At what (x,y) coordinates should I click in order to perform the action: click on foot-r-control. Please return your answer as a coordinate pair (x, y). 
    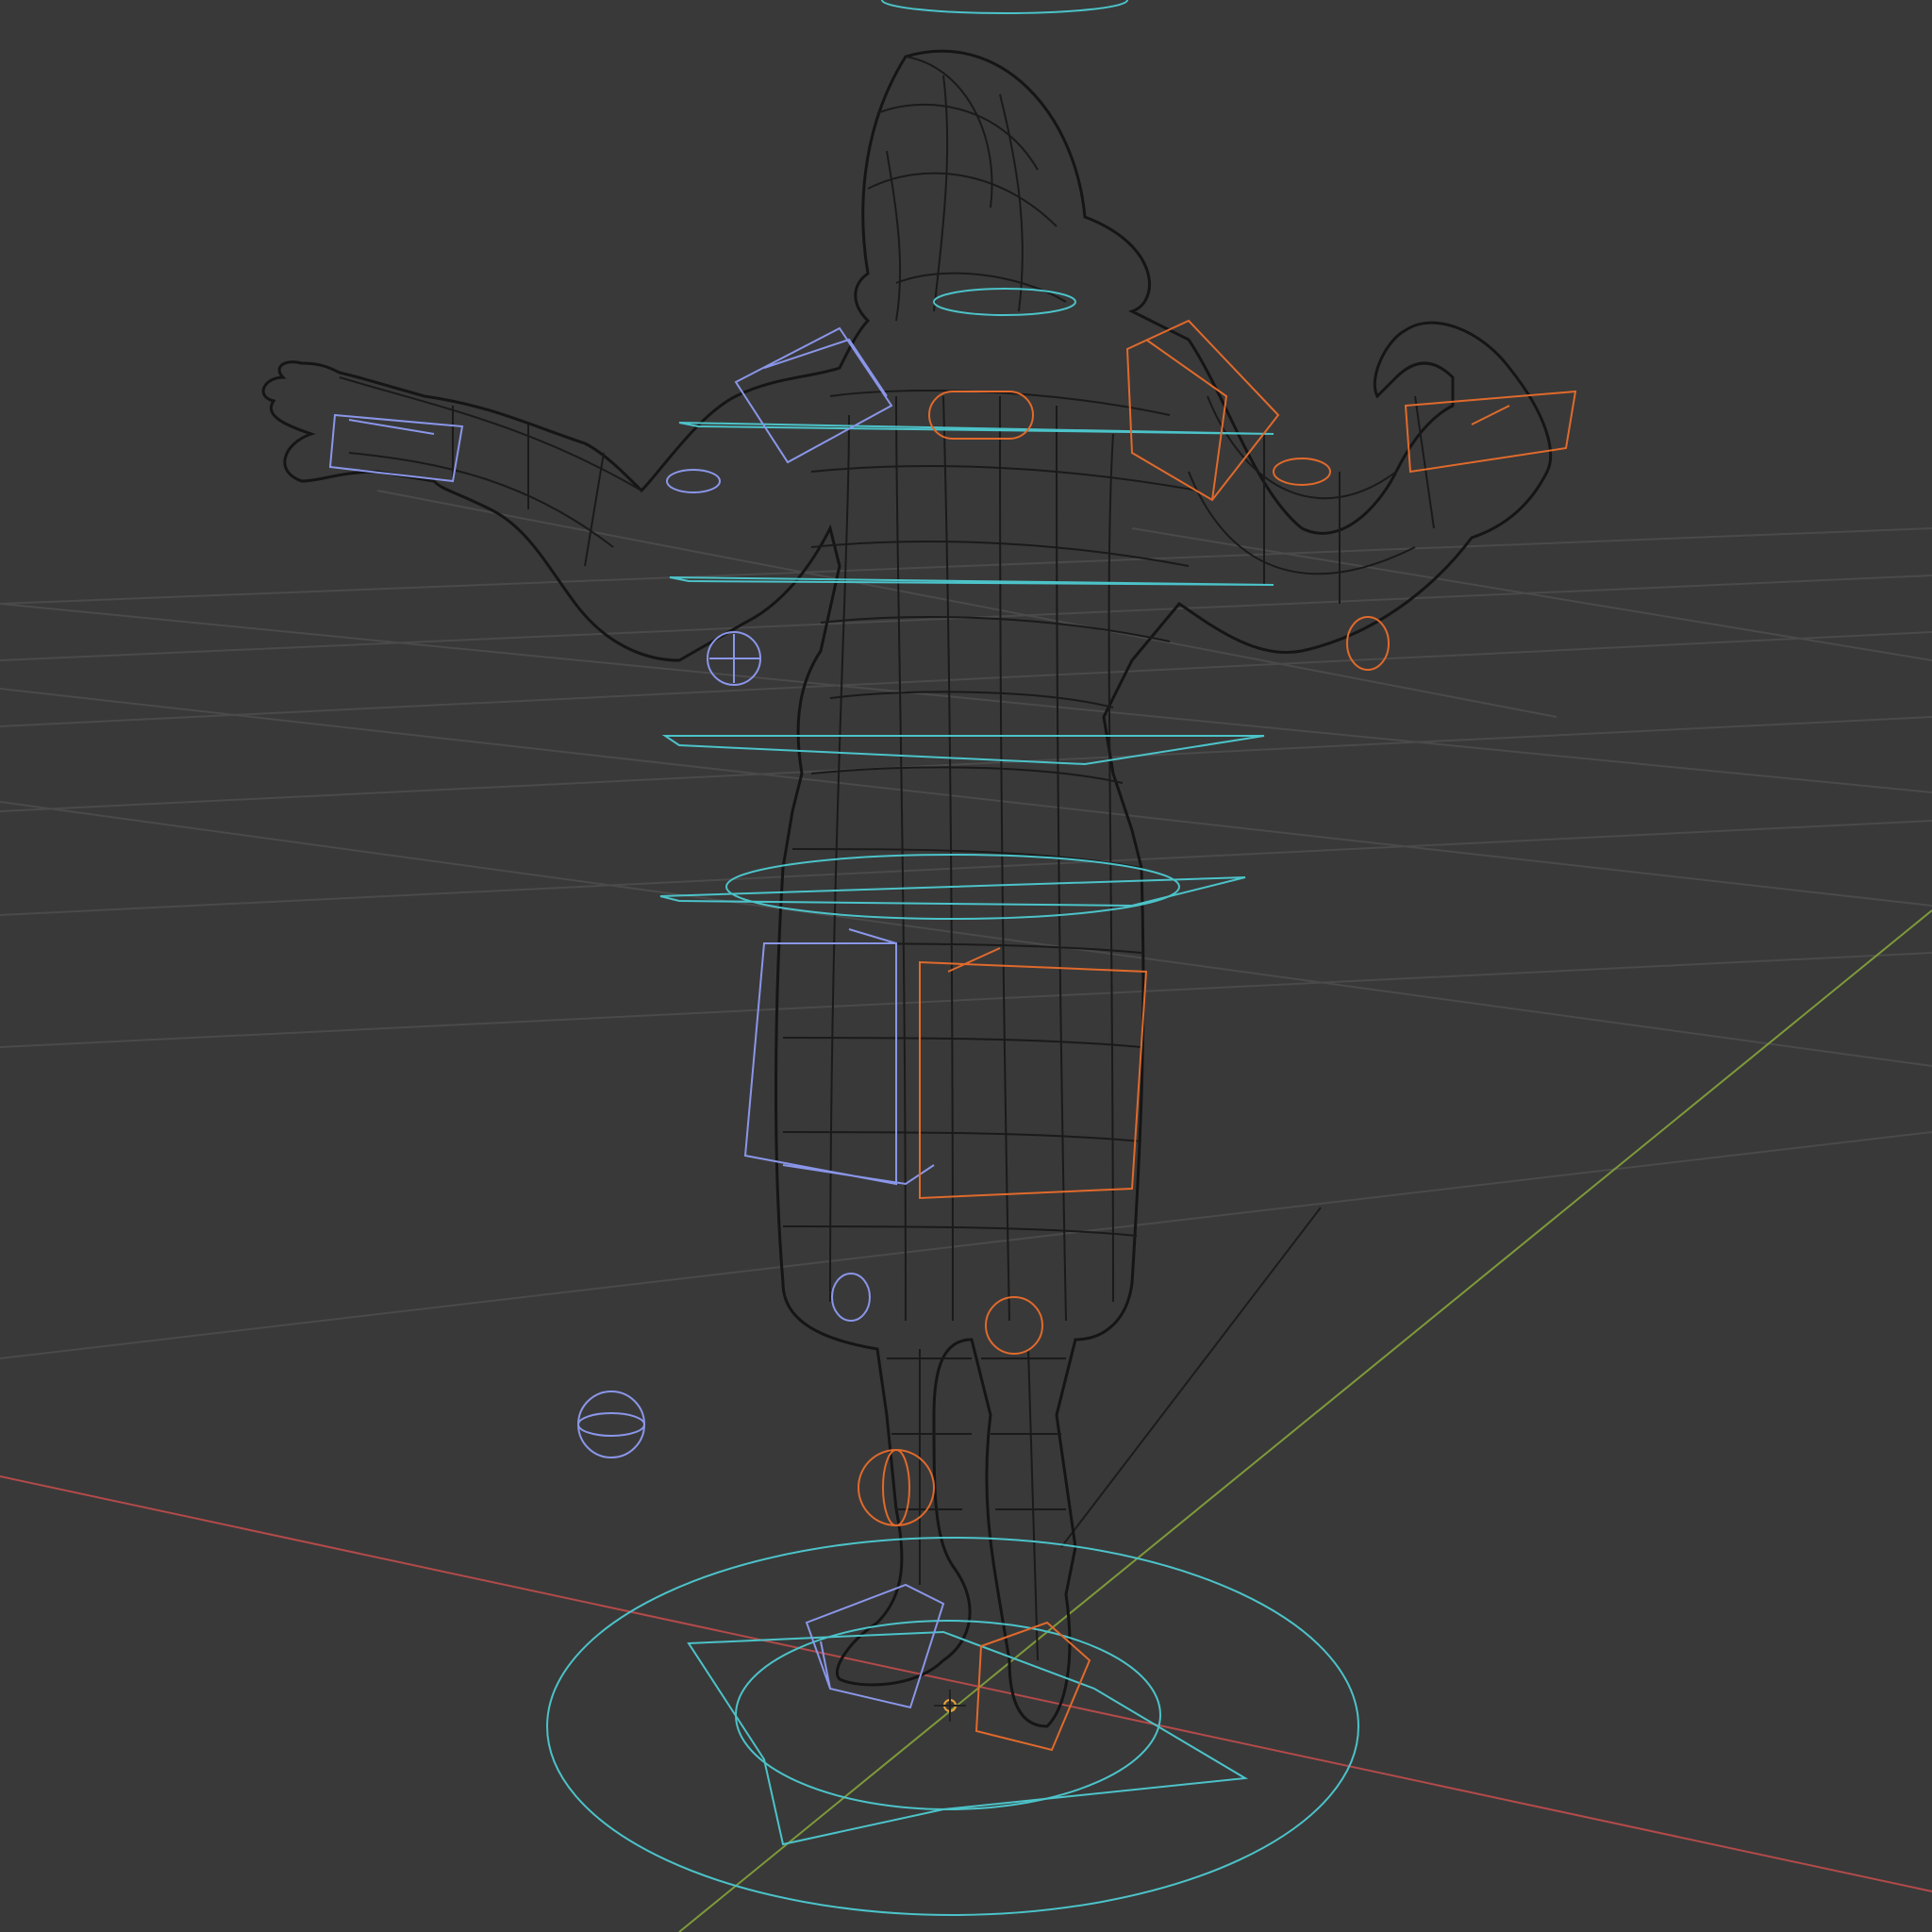
    Looking at the image, I should click on (1032, 1687).